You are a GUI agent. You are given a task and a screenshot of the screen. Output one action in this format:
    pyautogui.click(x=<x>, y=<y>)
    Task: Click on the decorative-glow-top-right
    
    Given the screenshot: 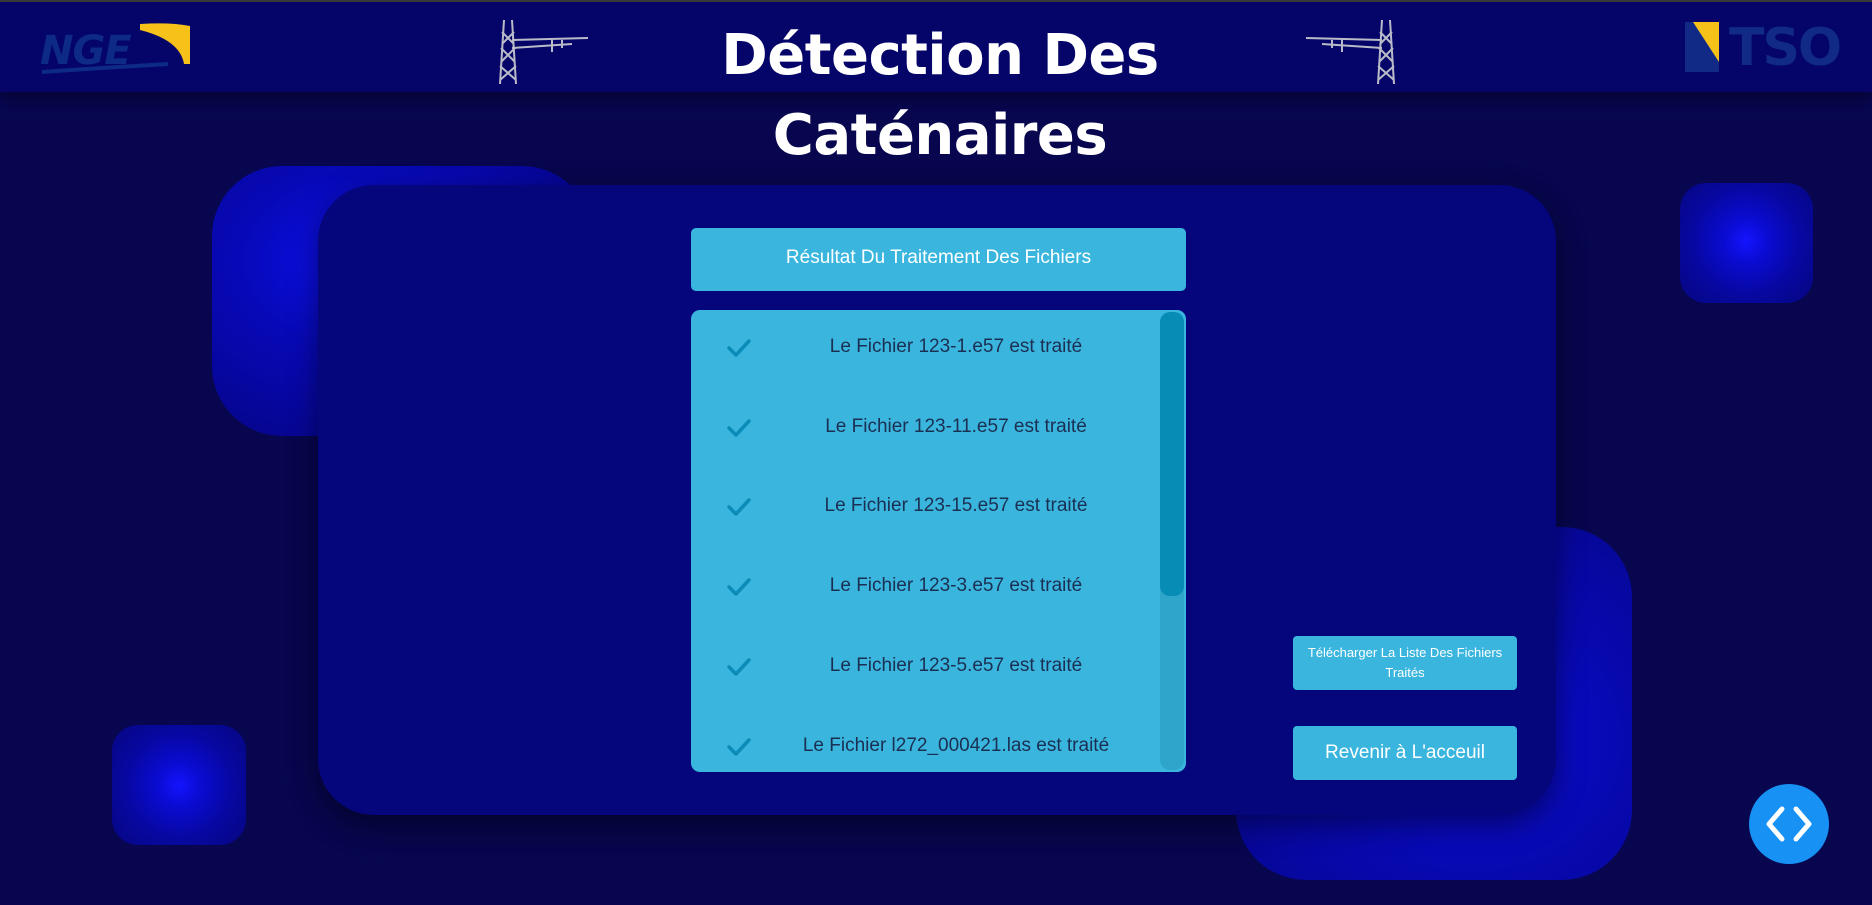 What is the action you would take?
    pyautogui.click(x=1746, y=243)
    